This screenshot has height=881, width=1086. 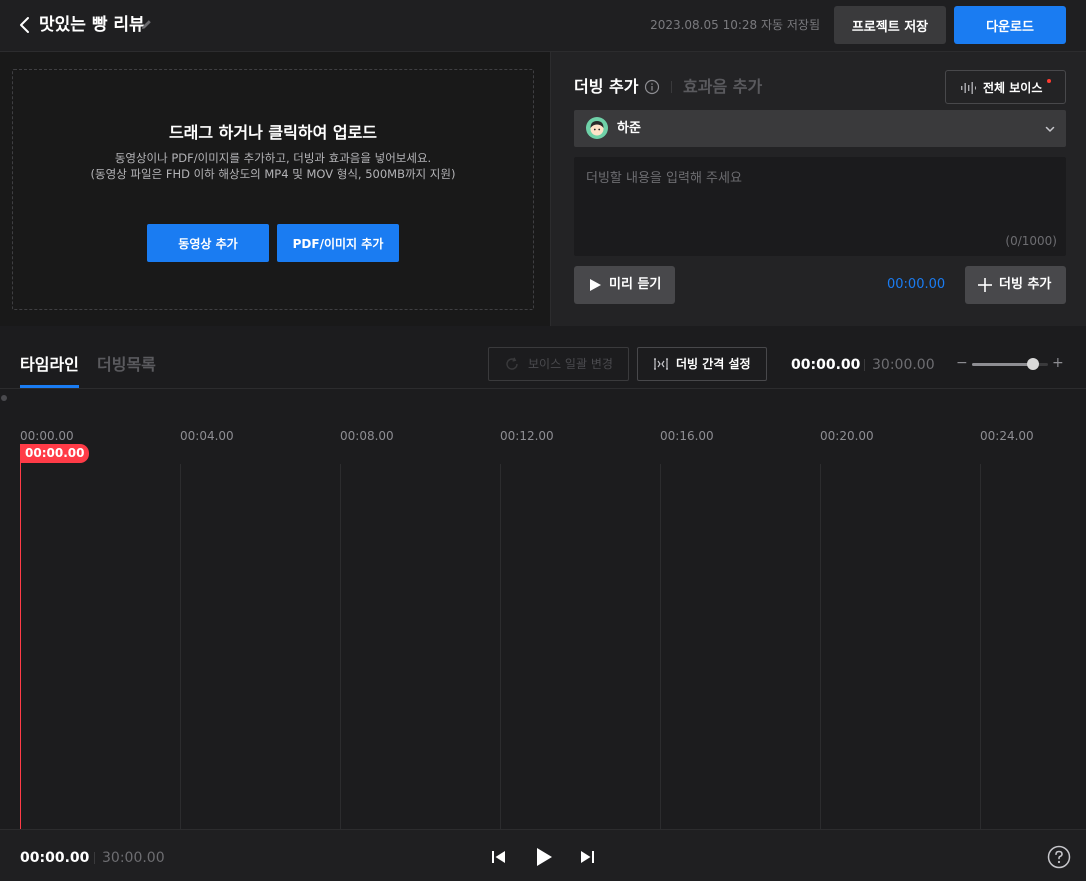 What do you see at coordinates (1007, 436) in the screenshot?
I see `timeline-tick-label: 00:24.00` at bounding box center [1007, 436].